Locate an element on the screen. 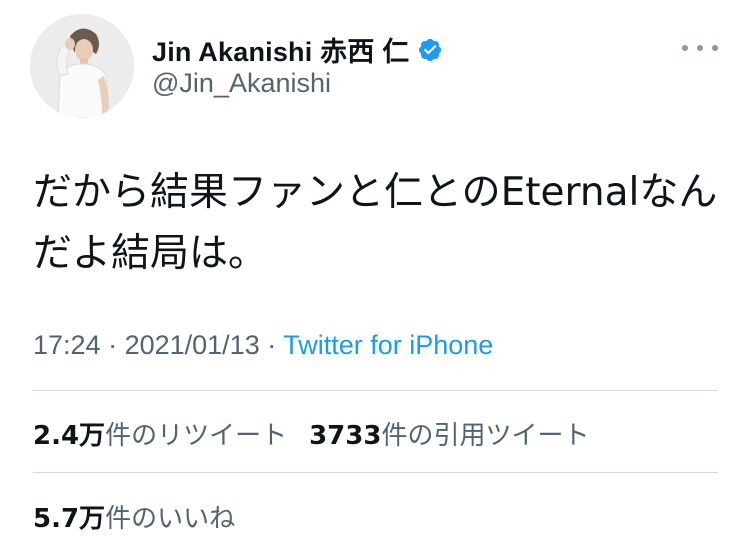 This screenshot has height=550, width=750. share-stats-row: 2.4万件のリツイート 3733件の引用ツイート is located at coordinates (311, 433).